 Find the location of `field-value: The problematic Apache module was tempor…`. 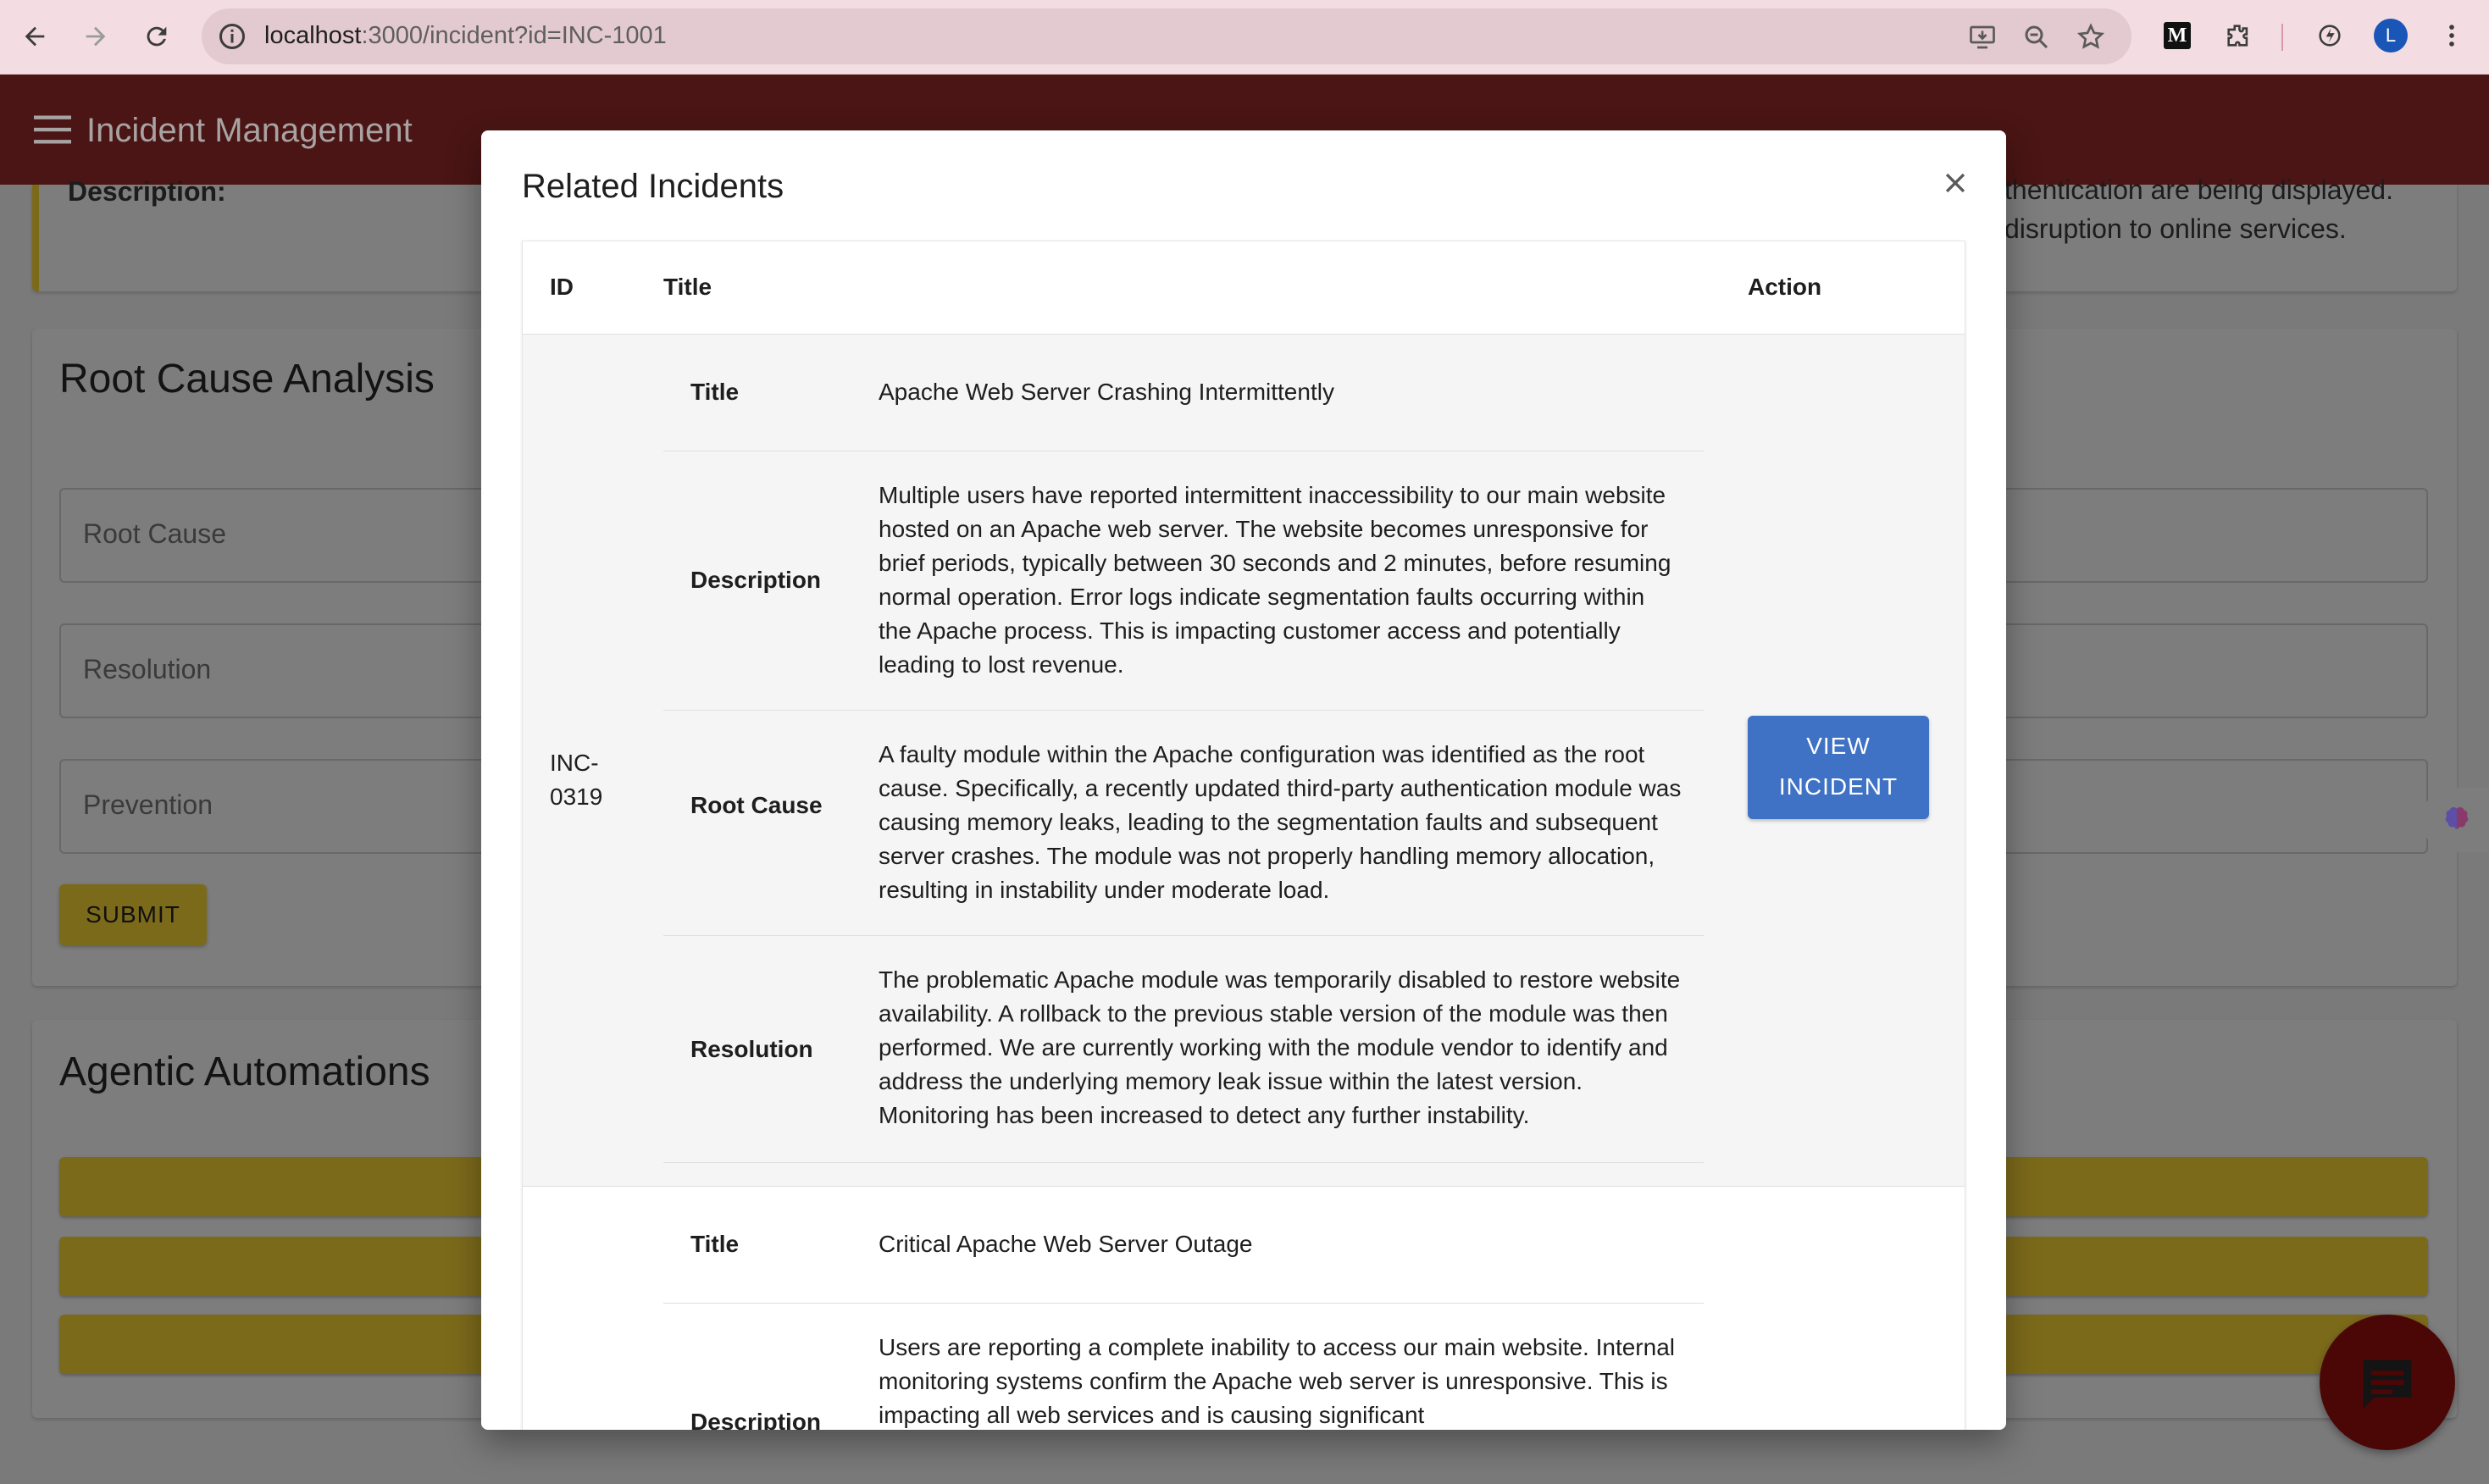

field-value: The problematic Apache module was tempor… is located at coordinates (1280, 1047).